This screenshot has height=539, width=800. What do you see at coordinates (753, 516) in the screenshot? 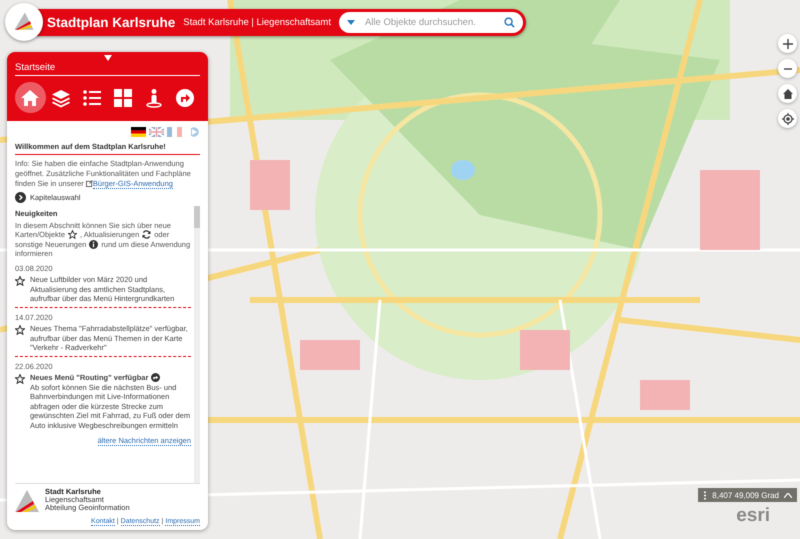
I see `attribution-logo: esri` at bounding box center [753, 516].